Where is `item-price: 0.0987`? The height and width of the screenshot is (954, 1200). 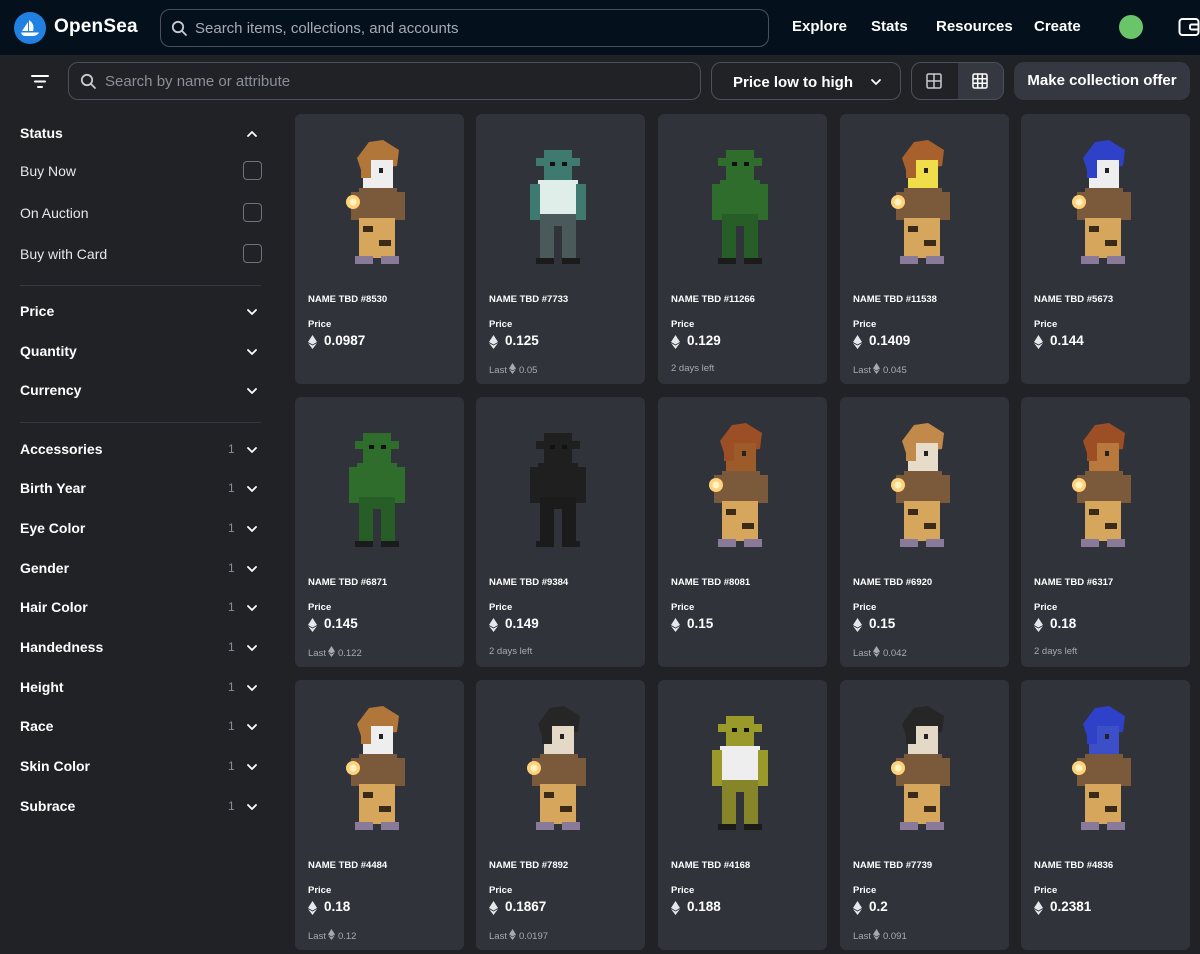 item-price: 0.0987 is located at coordinates (345, 340).